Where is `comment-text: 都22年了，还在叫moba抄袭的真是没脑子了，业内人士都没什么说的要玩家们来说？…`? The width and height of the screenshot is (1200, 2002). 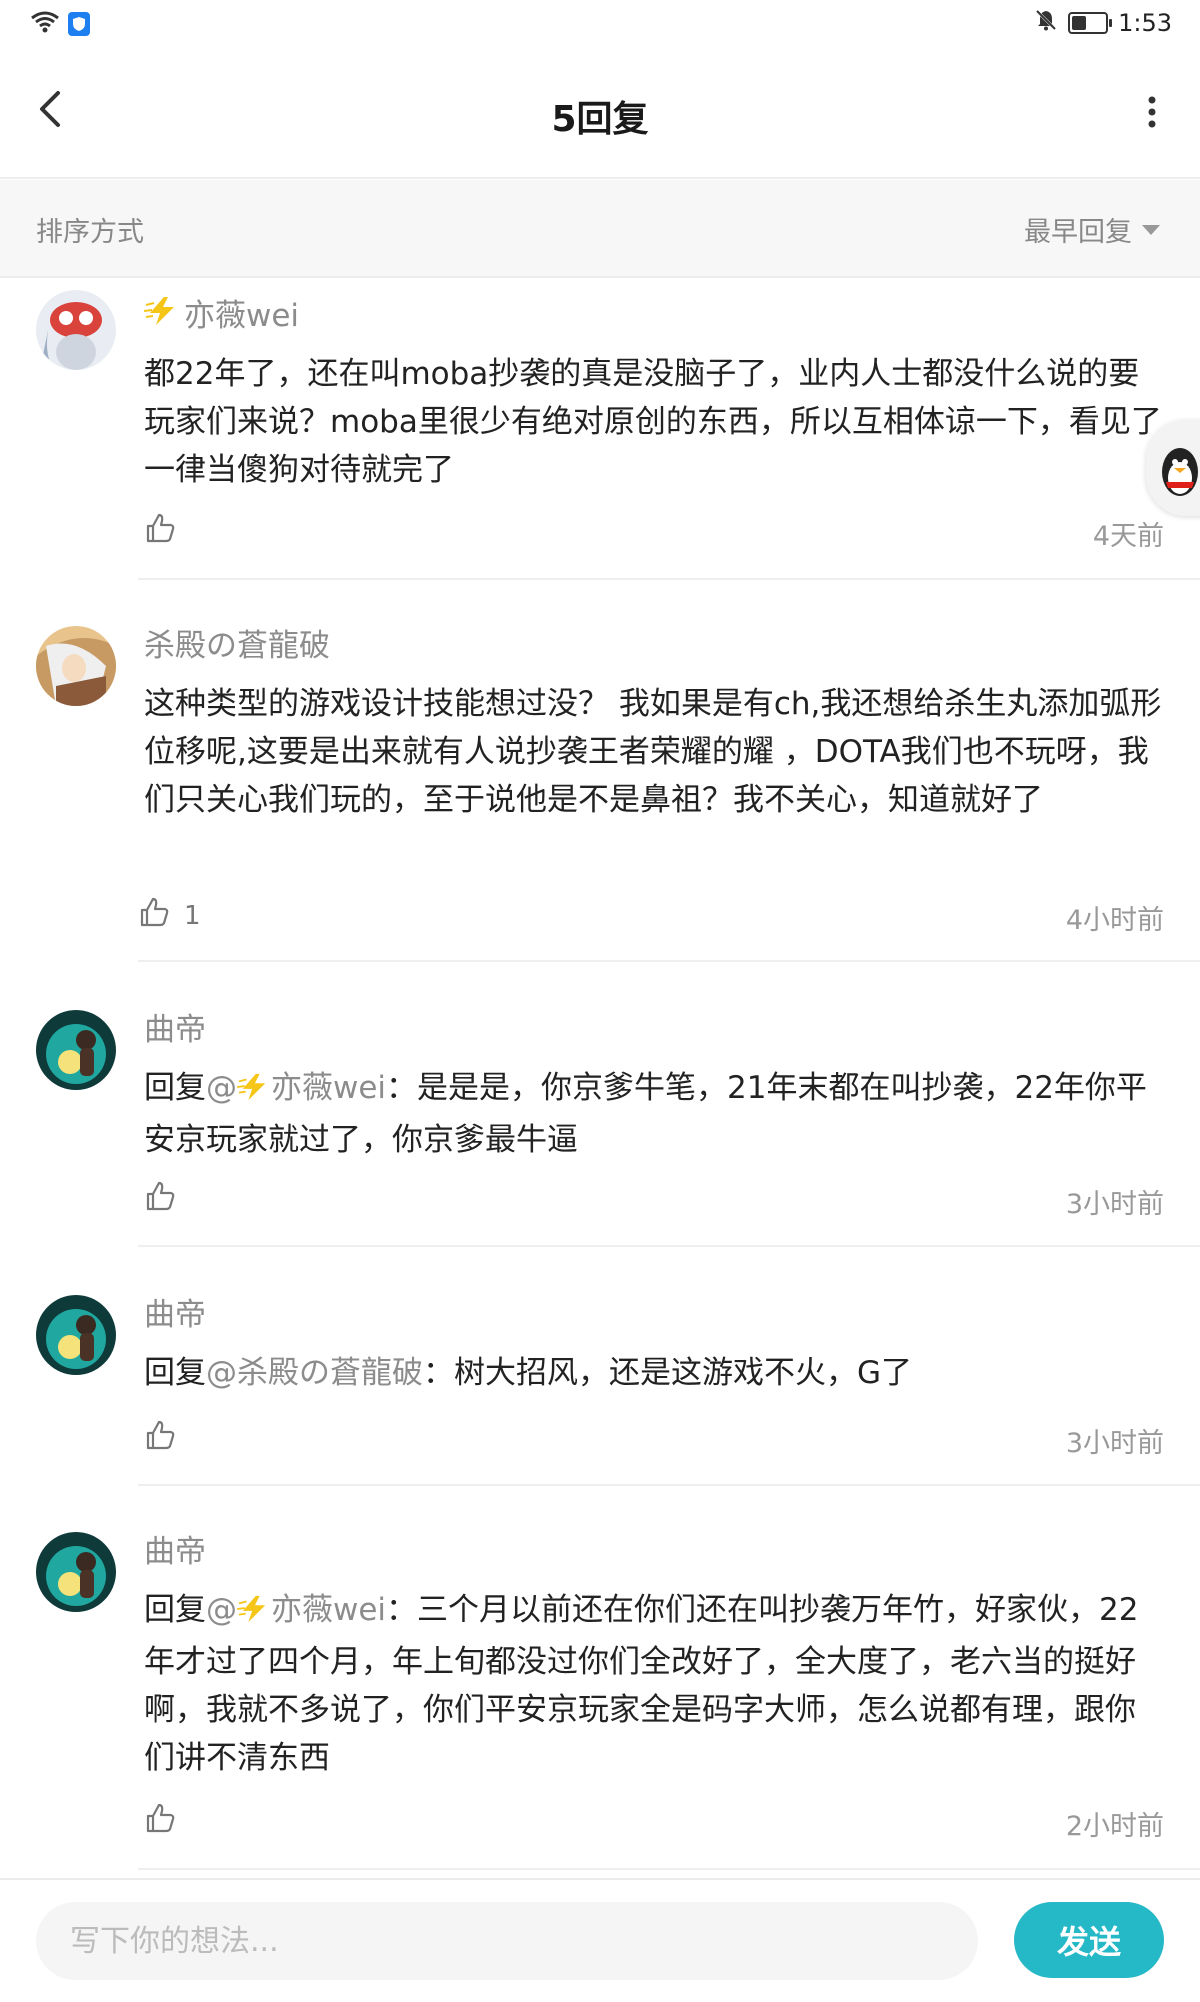
comment-text: 都22年了，还在叫moba抄袭的真是没脑子了，业内人士都没什么说的要玩家们来说？… is located at coordinates (653, 422).